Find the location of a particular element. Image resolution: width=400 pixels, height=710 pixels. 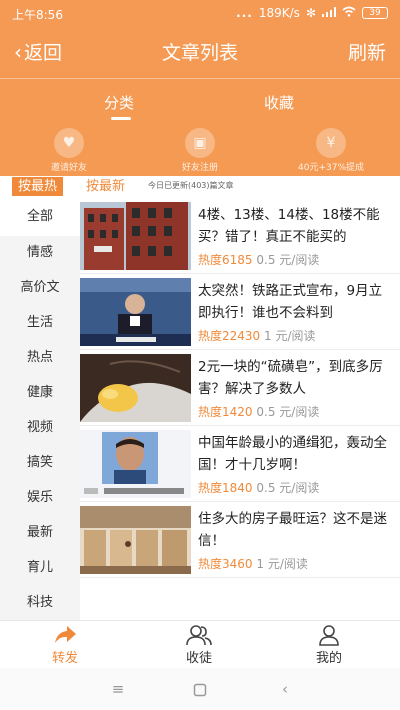

sidebar-item-health: 健康 is located at coordinates (40, 392).